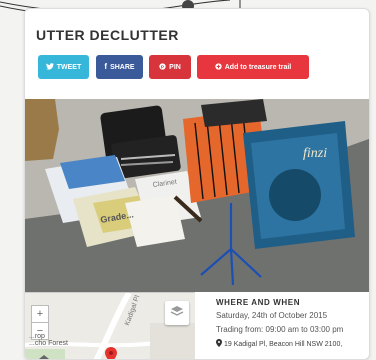 This screenshot has width=376, height=360. I want to click on trading-hours: Trading from: 09:00 am to 03:00 pm, so click(280, 329).